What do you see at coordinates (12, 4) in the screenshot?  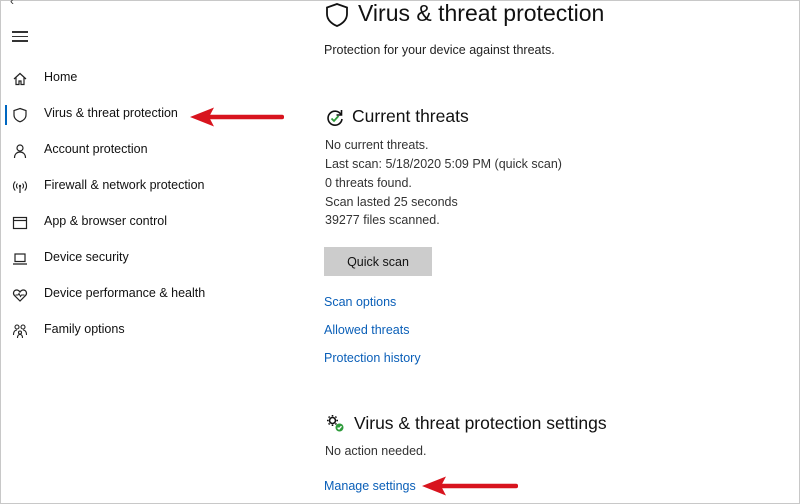 I see `back-arrow-fragment: ‹` at bounding box center [12, 4].